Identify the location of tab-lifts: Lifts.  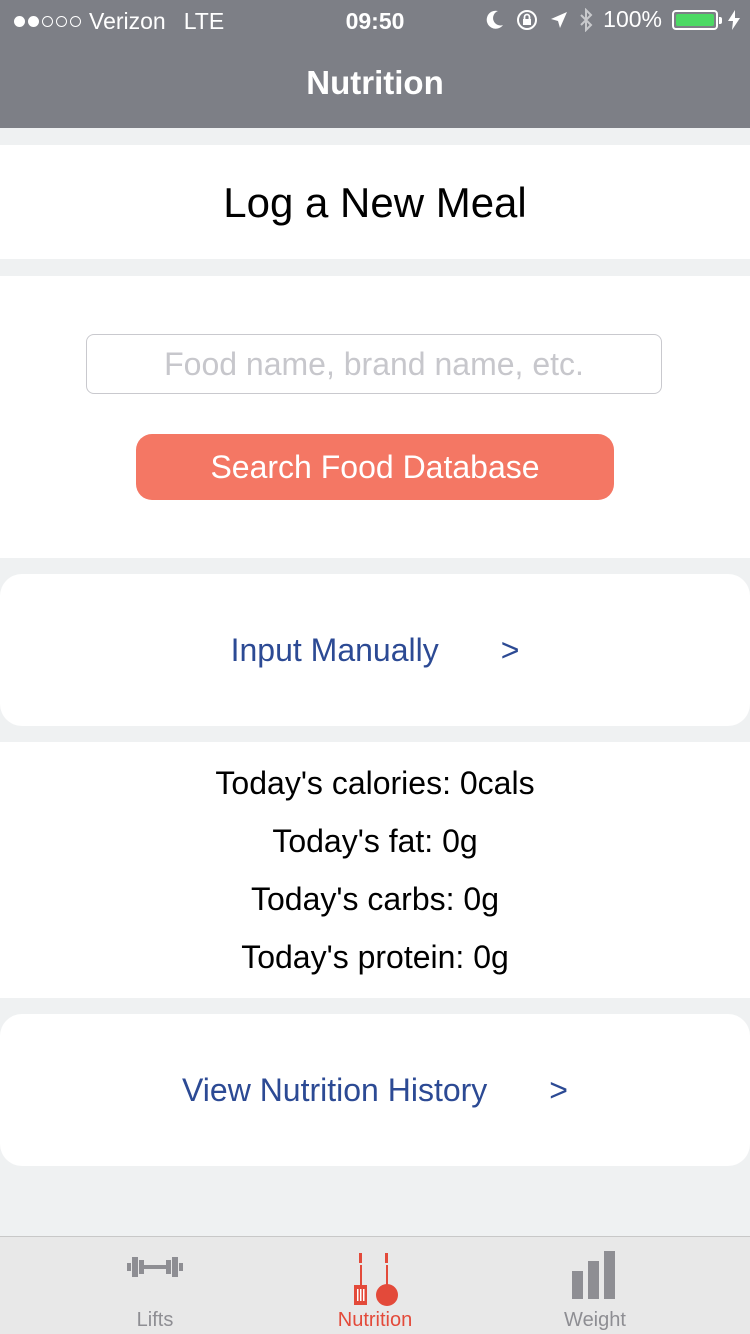
(155, 1285).